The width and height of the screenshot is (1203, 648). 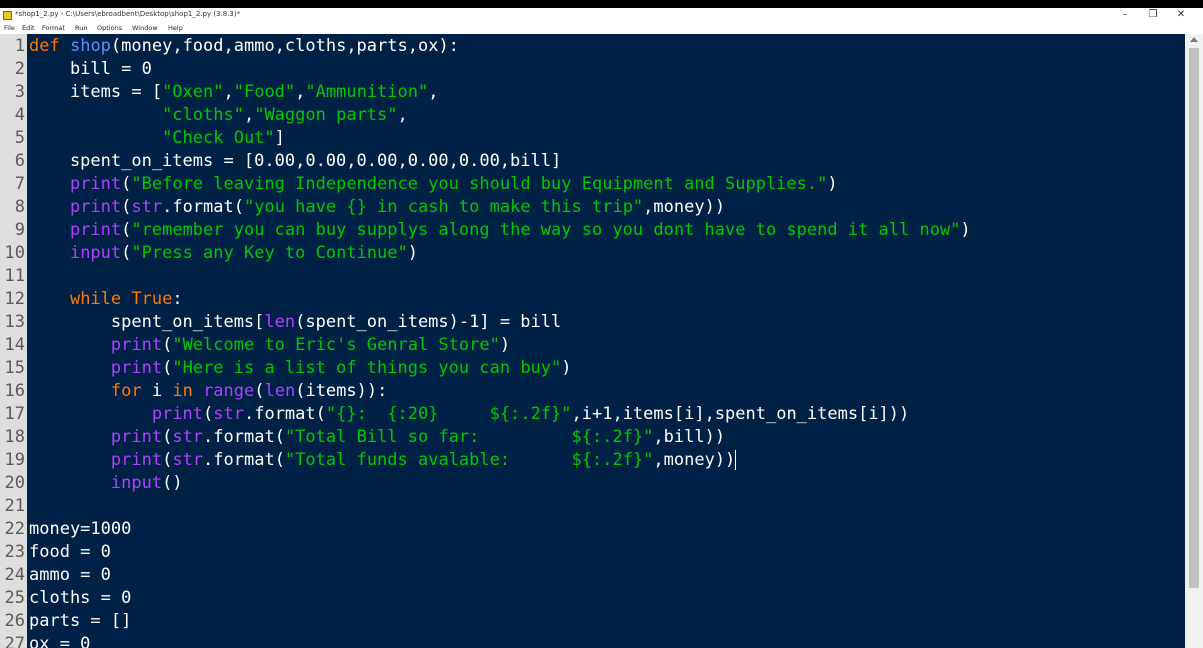 What do you see at coordinates (590, 621) in the screenshot?
I see `code-line: 26 parts = []` at bounding box center [590, 621].